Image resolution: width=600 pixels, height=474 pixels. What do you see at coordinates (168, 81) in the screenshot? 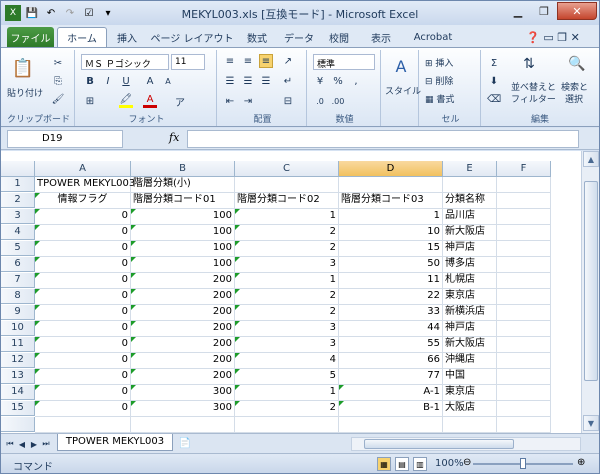
I see `shrink-font-icon: A` at bounding box center [168, 81].